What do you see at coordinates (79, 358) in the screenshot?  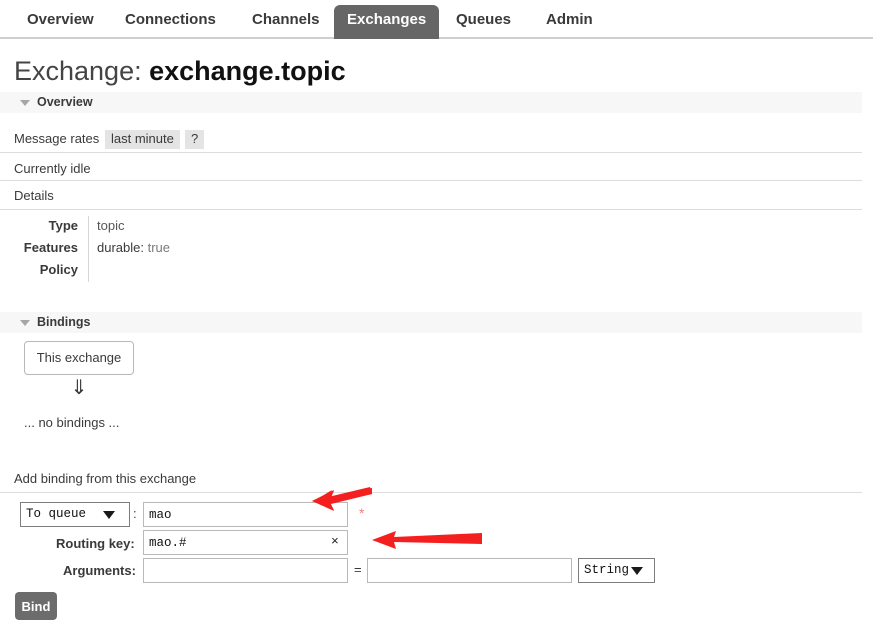 I see `this-exchange-node: This exchange` at bounding box center [79, 358].